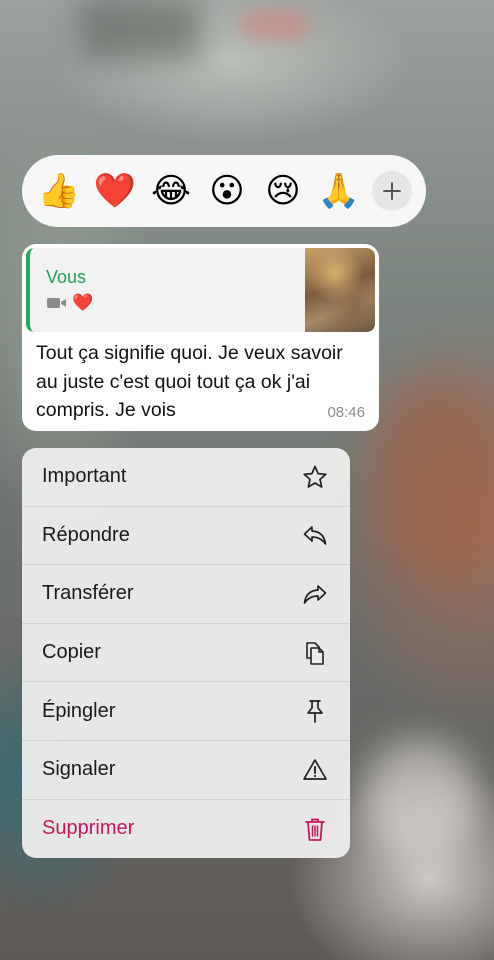 The height and width of the screenshot is (960, 494). I want to click on trash-icon, so click(315, 829).